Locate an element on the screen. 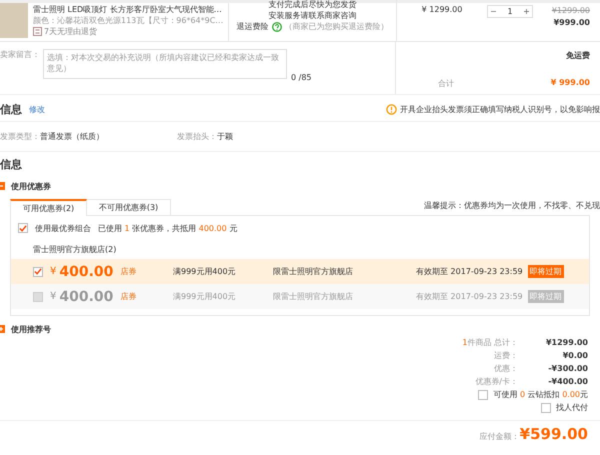 This screenshot has height=455, width=600. section-title: 使用优惠券 is located at coordinates (31, 186).